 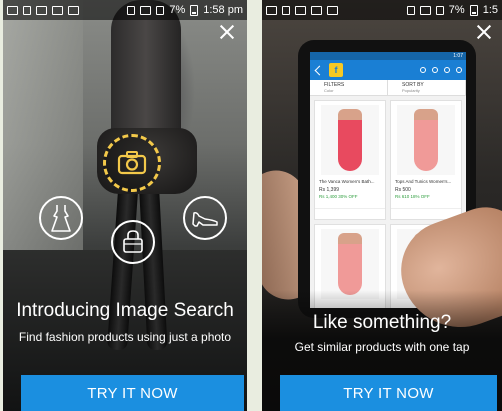 I want to click on phone-filter-bar: FILTERS Color SORT BY Popularity, so click(x=388, y=88).